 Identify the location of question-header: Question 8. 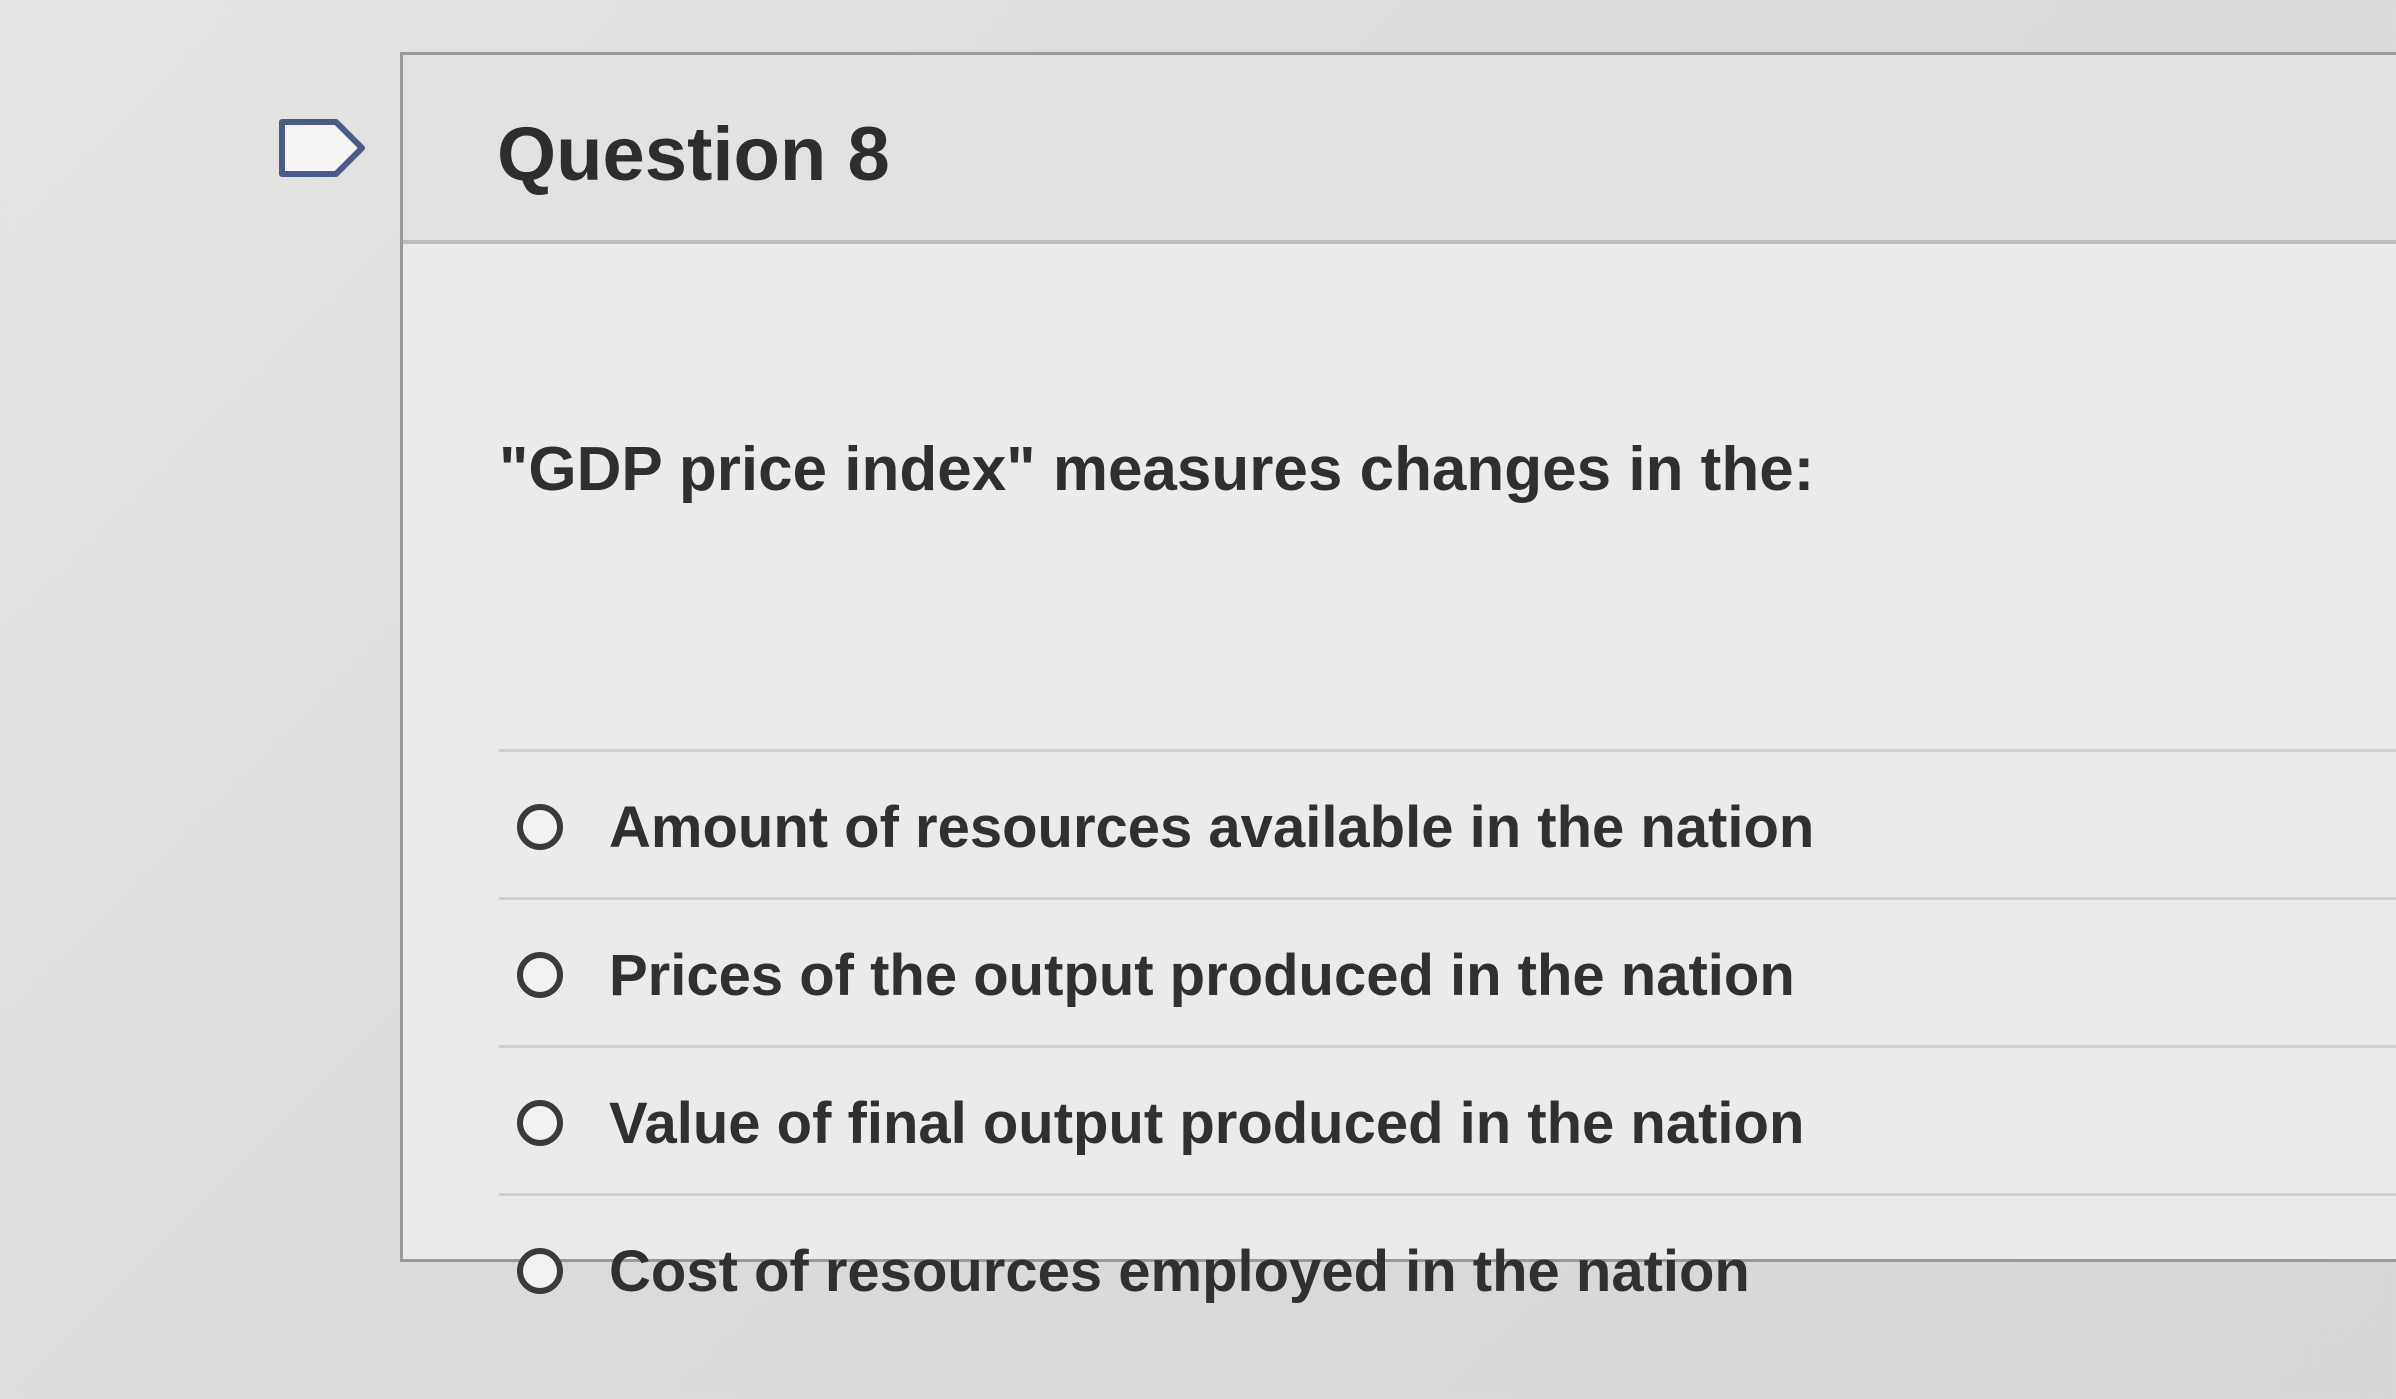
(1399, 149).